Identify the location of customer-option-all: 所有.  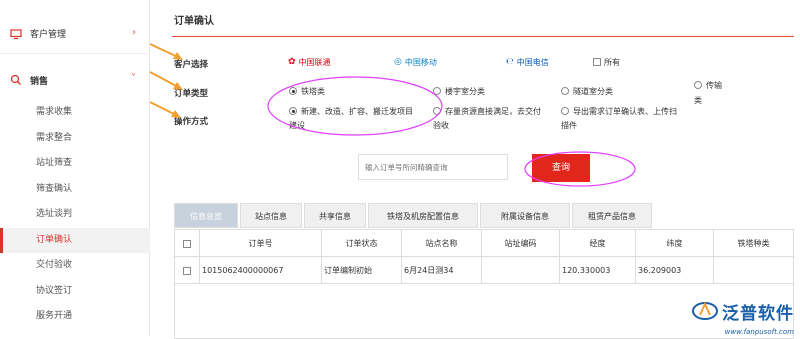
(606, 62).